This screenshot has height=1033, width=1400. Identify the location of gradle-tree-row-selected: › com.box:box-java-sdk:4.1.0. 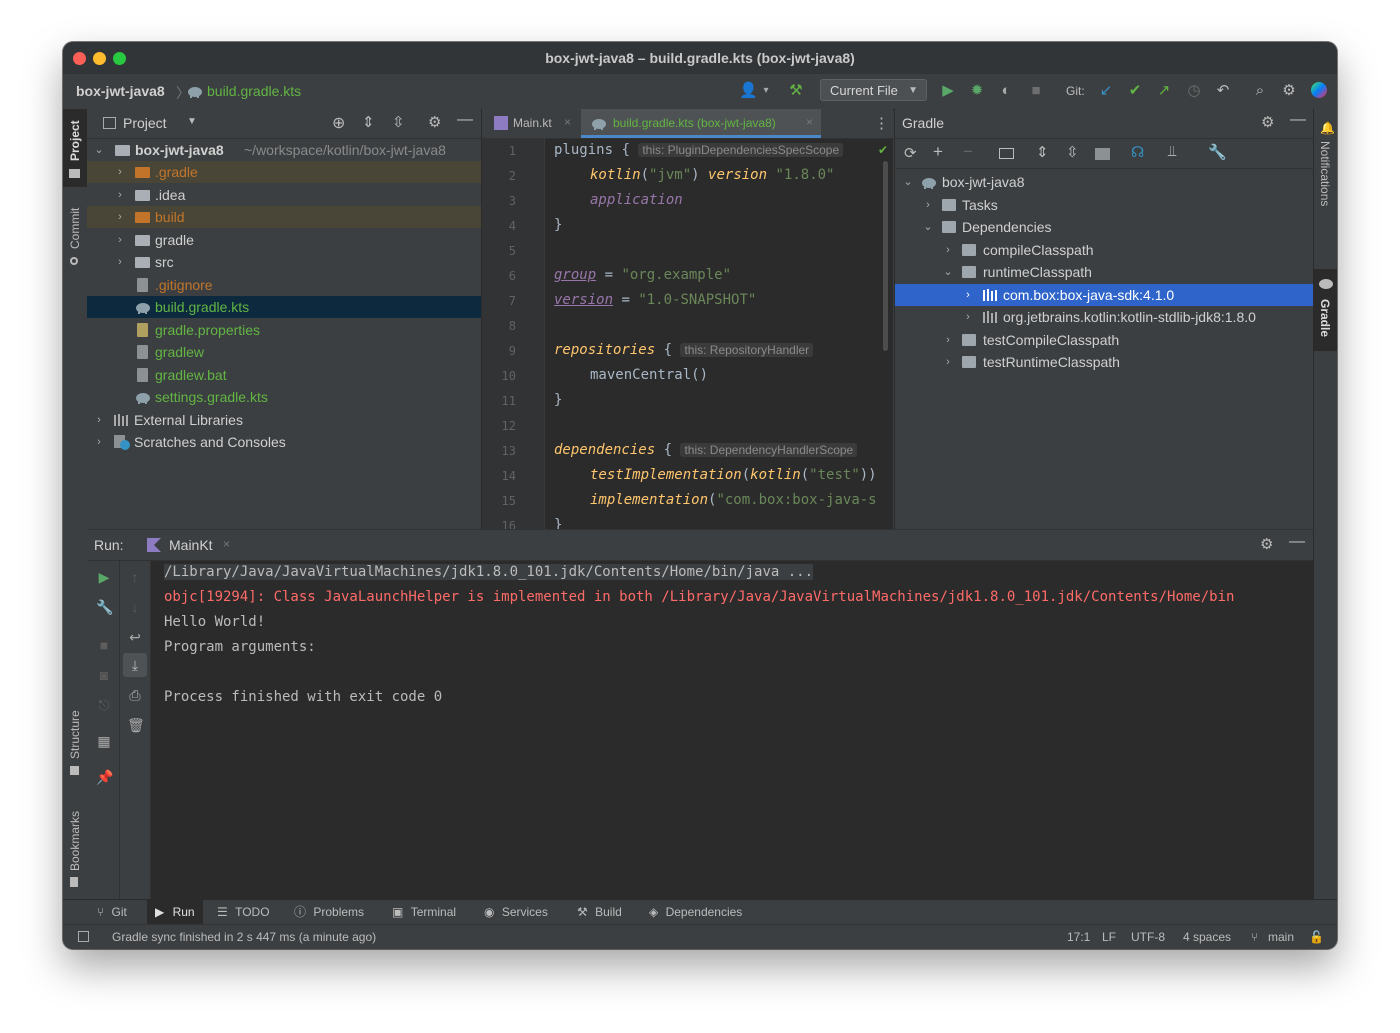
(1104, 295).